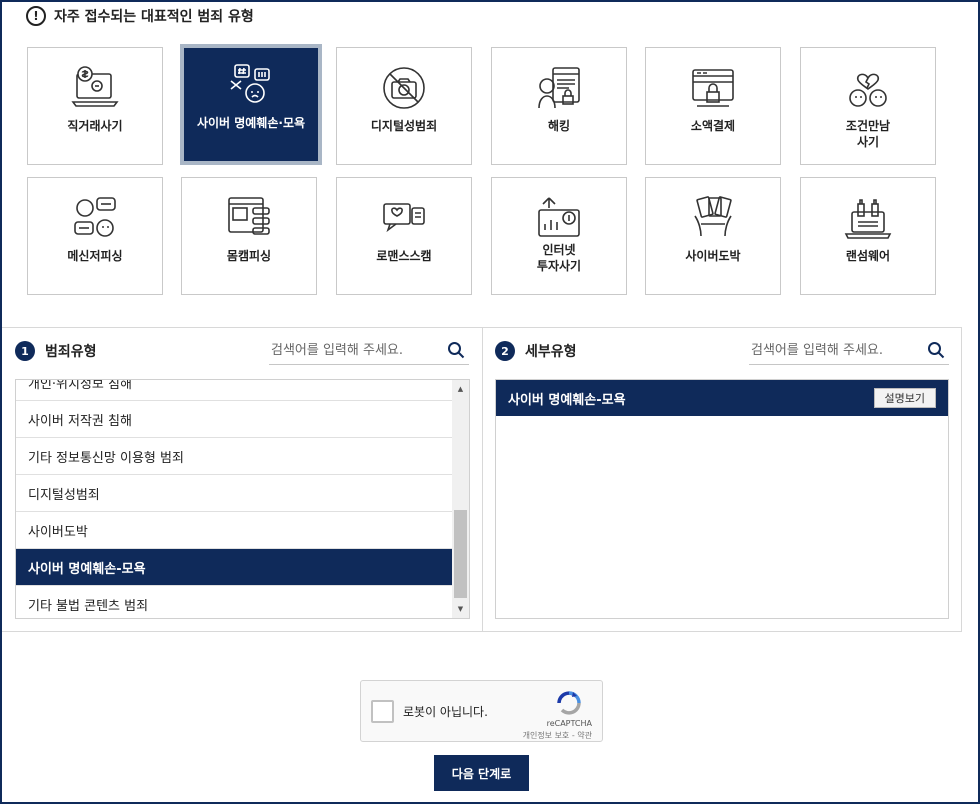 The width and height of the screenshot is (980, 804). Describe the element at coordinates (713, 88) in the screenshot. I see `payment-lock-icon` at that location.